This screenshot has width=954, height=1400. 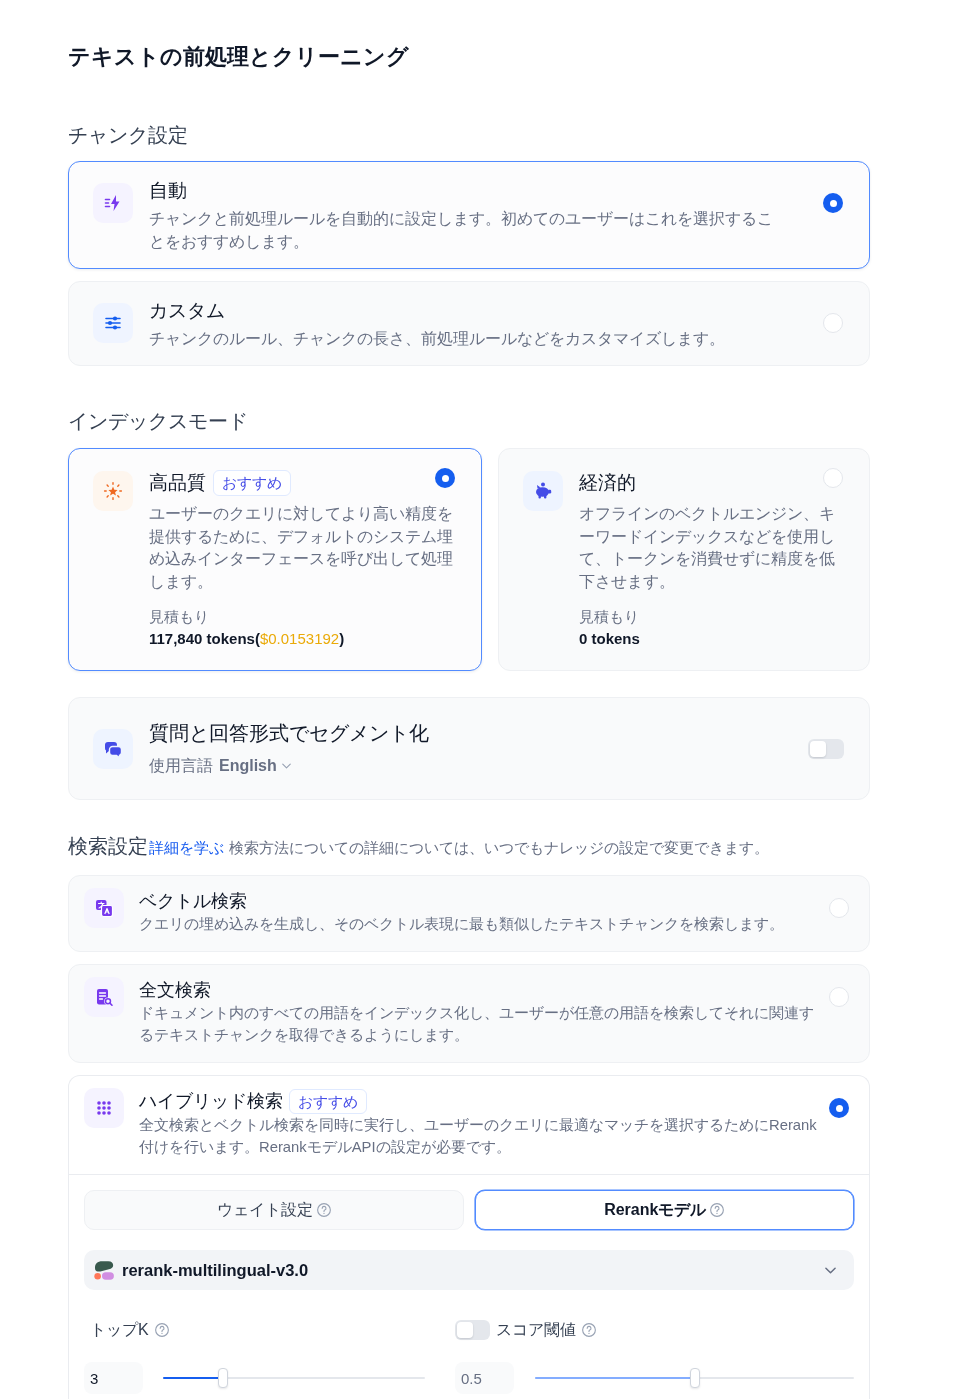 What do you see at coordinates (499, 848) in the screenshot?
I see `section-note: 検索方法についての詳細については、いつでもナレッジの設定で変更できます。` at bounding box center [499, 848].